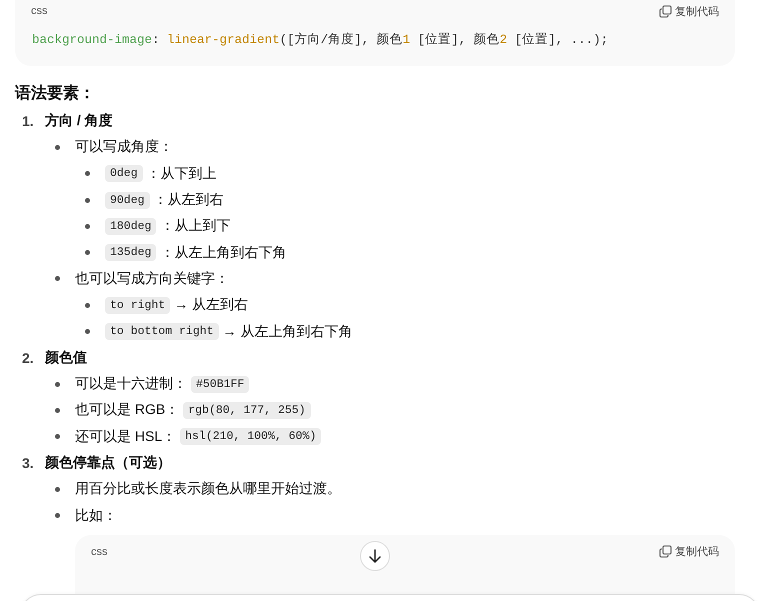 The width and height of the screenshot is (776, 601). What do you see at coordinates (127, 200) in the screenshot?
I see `inline-code: 90deg` at bounding box center [127, 200].